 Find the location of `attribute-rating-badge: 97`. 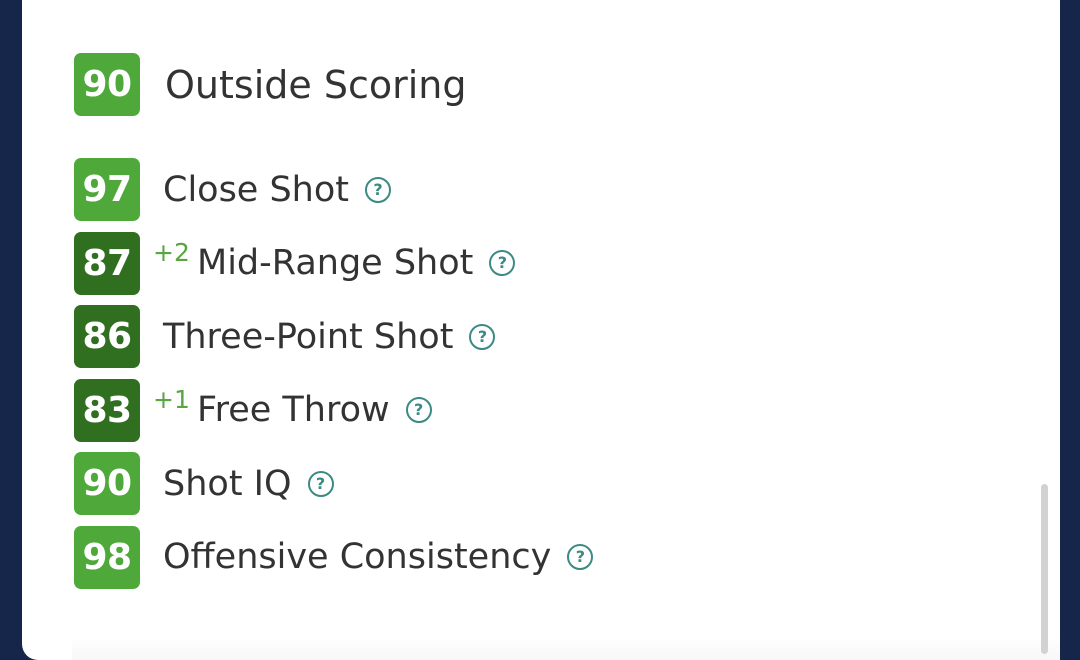

attribute-rating-badge: 97 is located at coordinates (107, 189).